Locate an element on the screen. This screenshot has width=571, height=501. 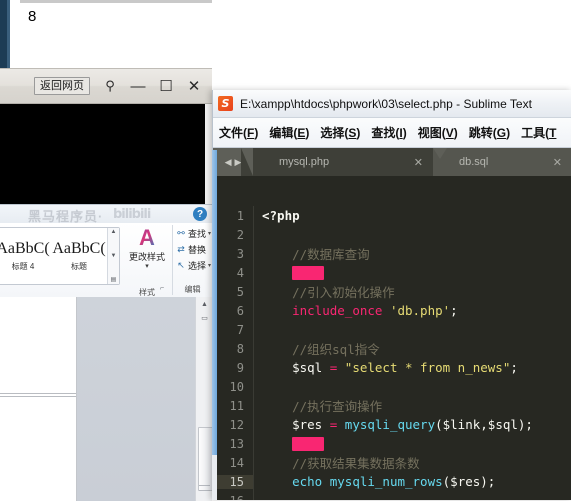
code-line: 3 //数据库查询 is located at coordinates (392, 253).